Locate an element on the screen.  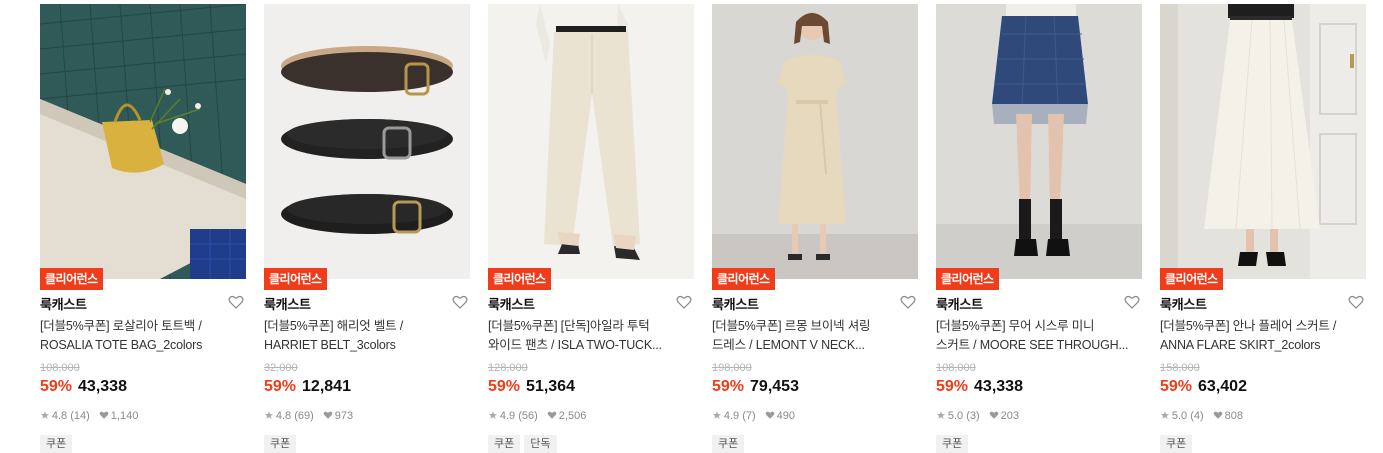
review-meta: ★ 5.0 (4) 808 is located at coordinates (1201, 415).